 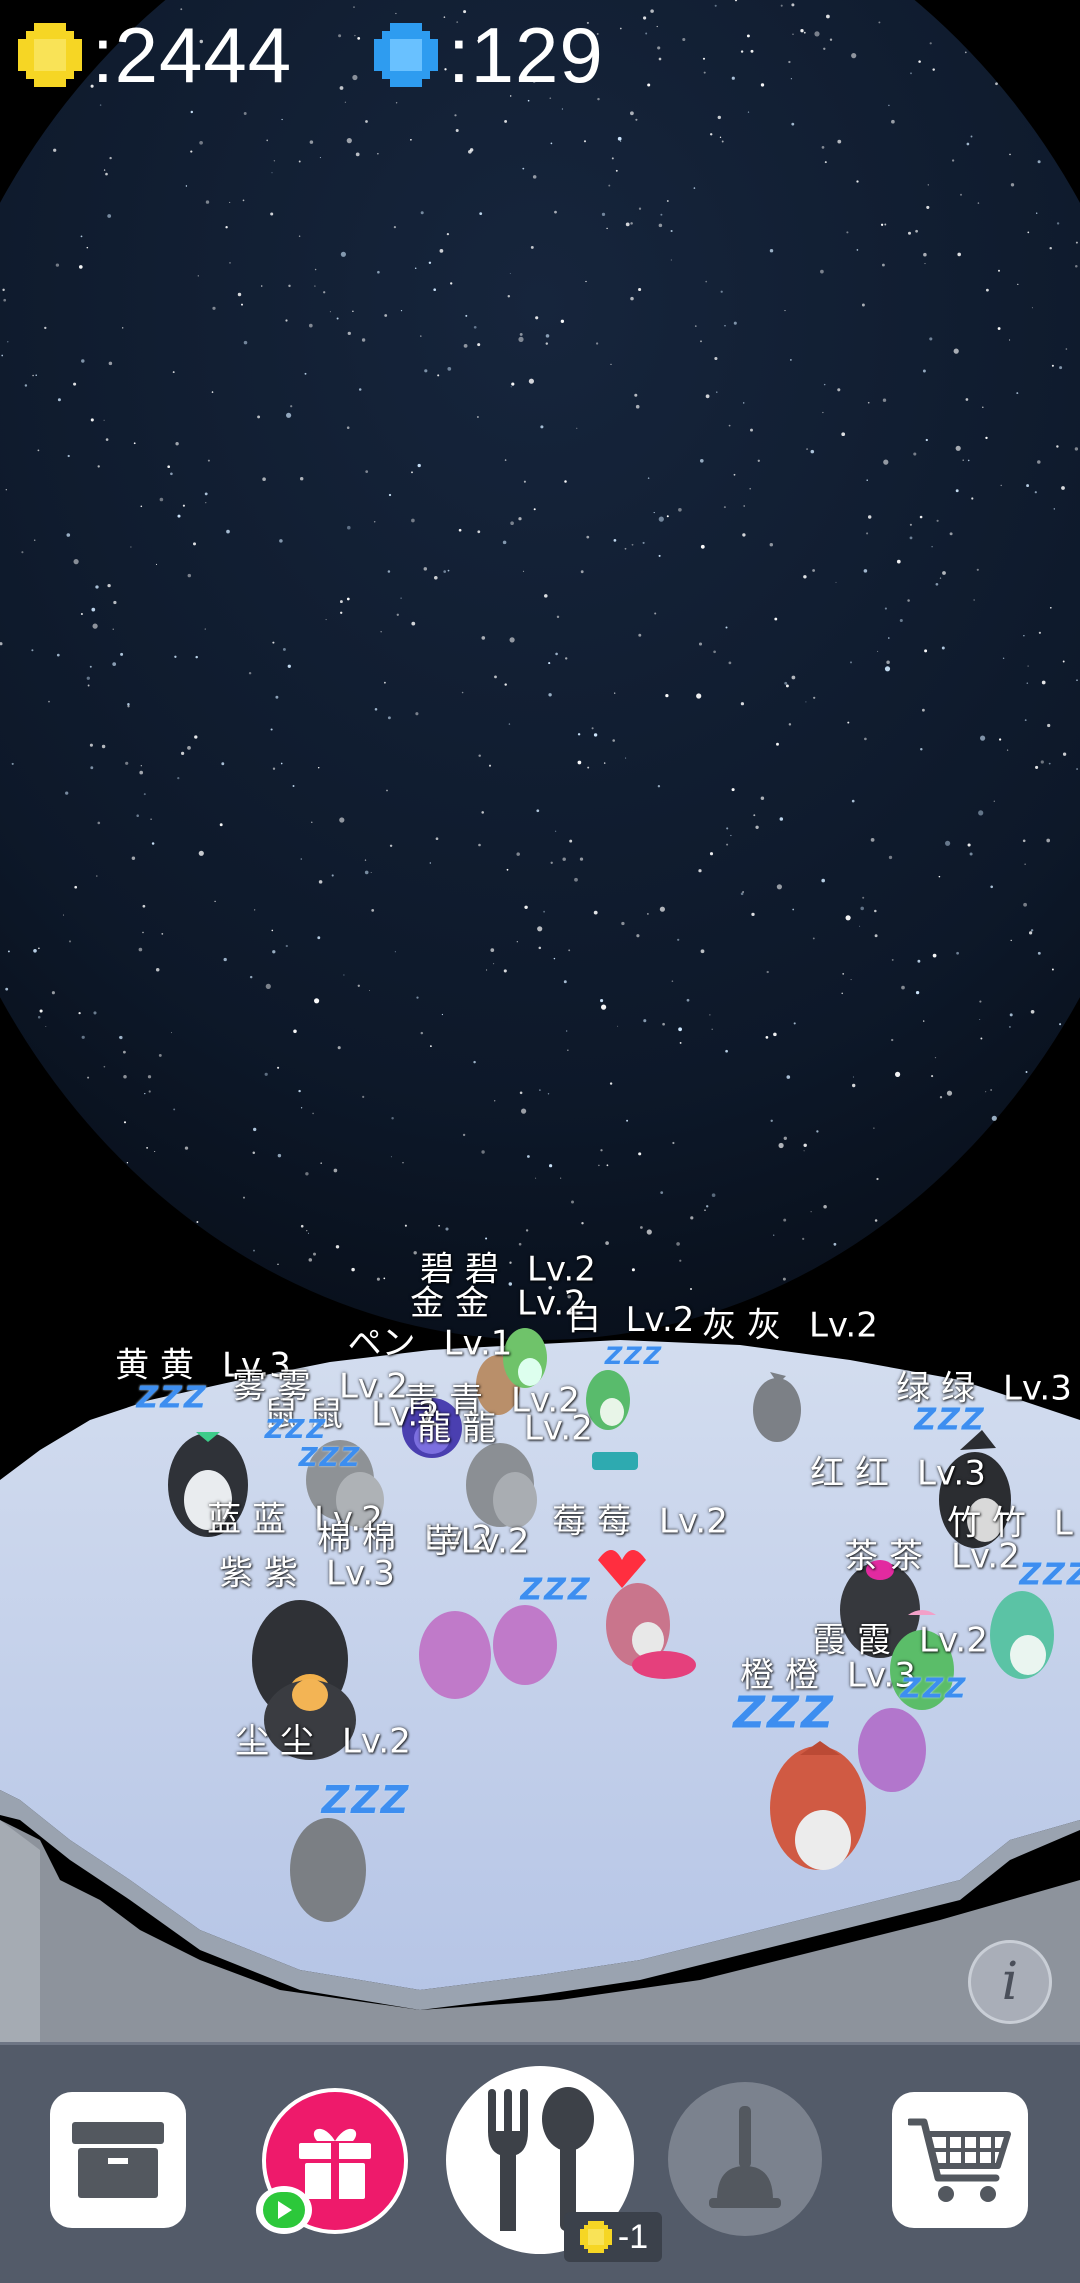 What do you see at coordinates (307, 1573) in the screenshot?
I see `label-zizi: 紫 紫 Lv.3` at bounding box center [307, 1573].